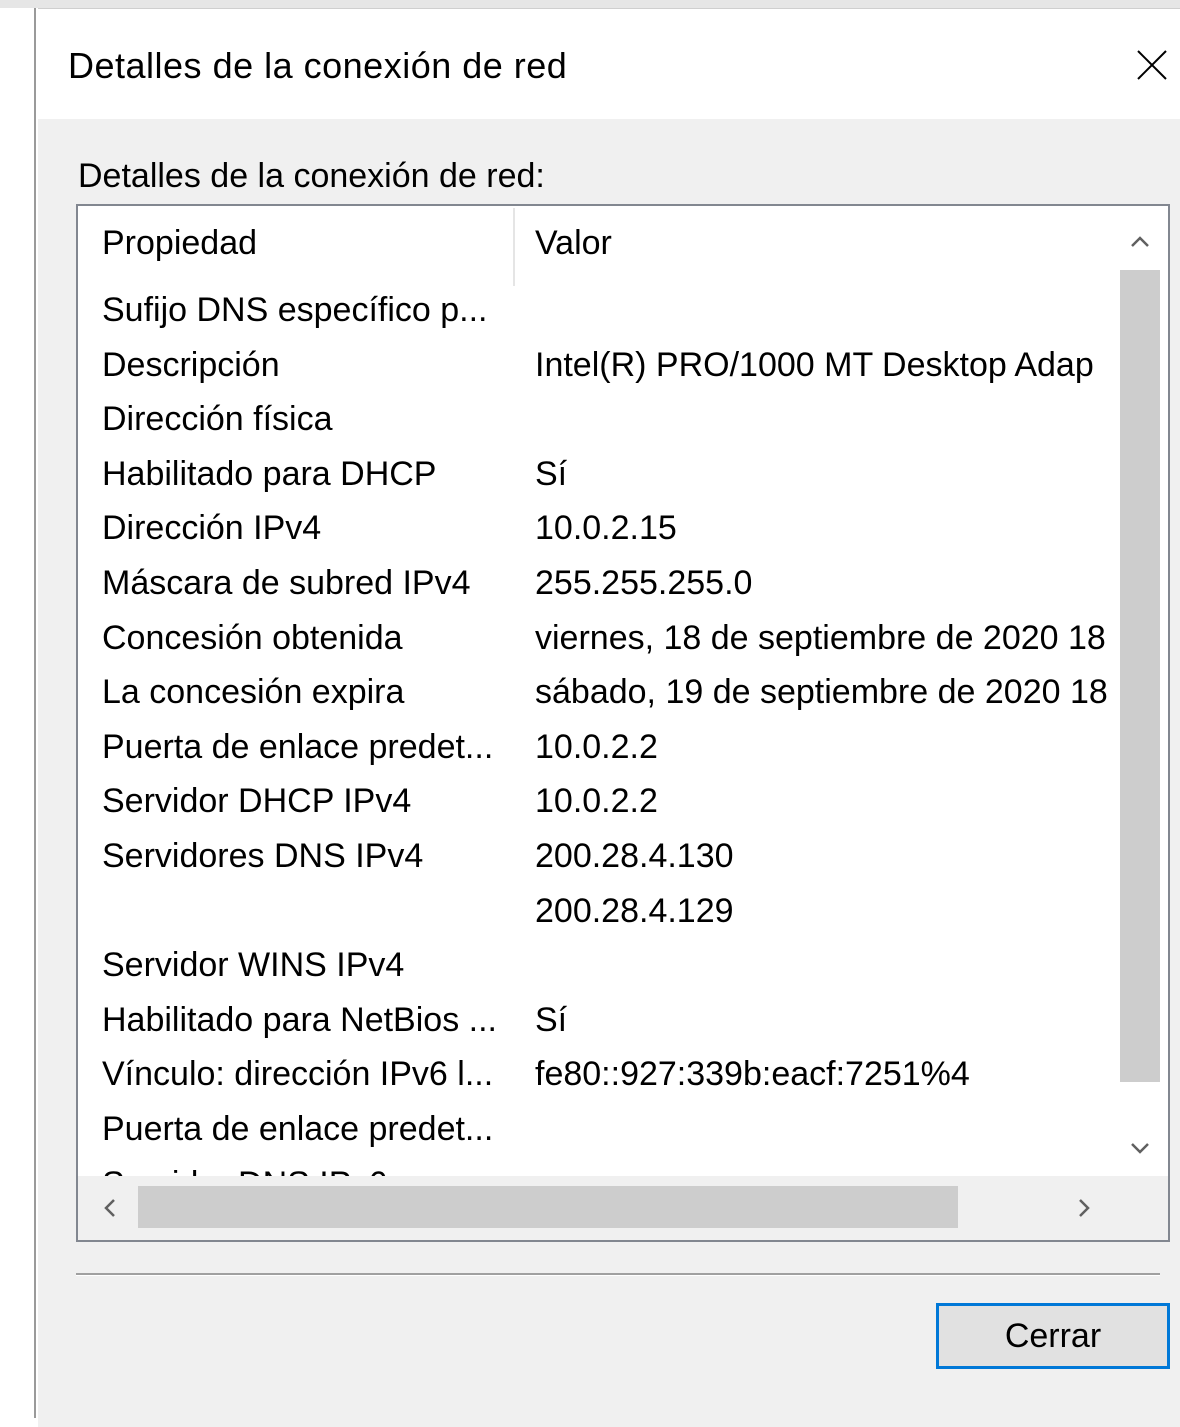 Image resolution: width=1180 pixels, height=1427 pixels. Describe the element at coordinates (263, 855) in the screenshot. I see `property-cell: Servidores DNS IPv4` at that location.